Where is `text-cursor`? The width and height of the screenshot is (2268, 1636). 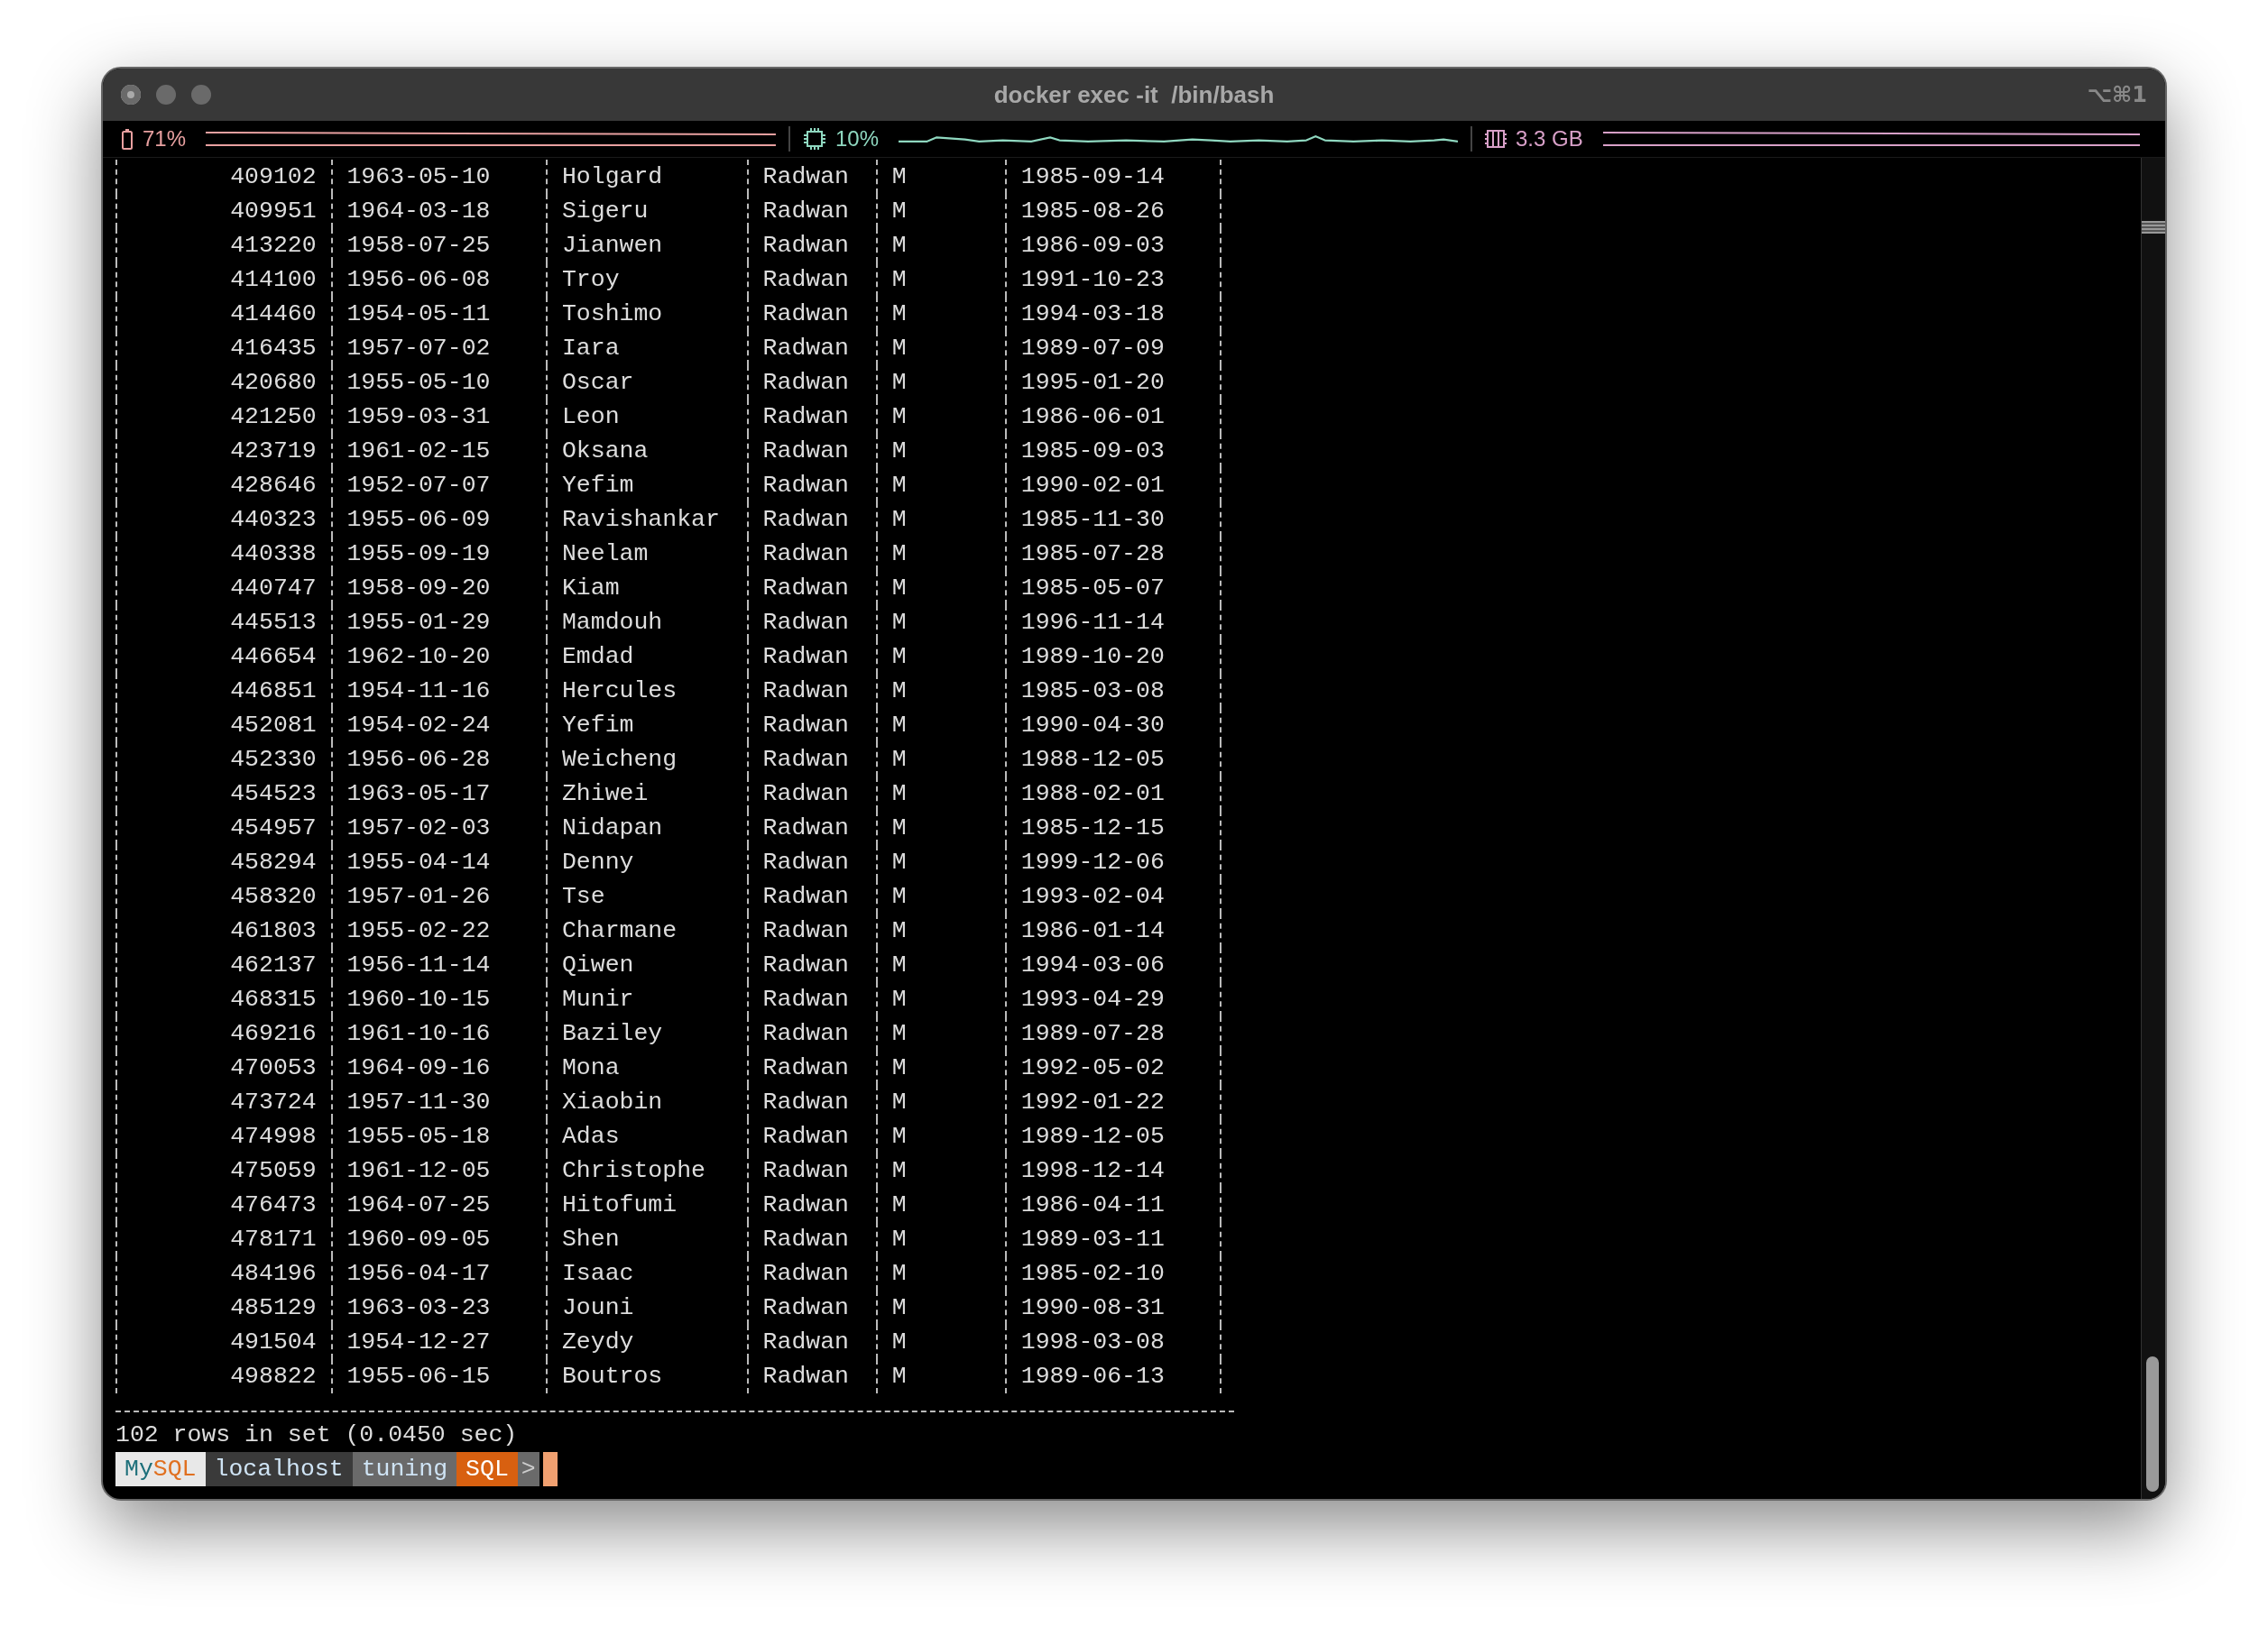 text-cursor is located at coordinates (550, 1469).